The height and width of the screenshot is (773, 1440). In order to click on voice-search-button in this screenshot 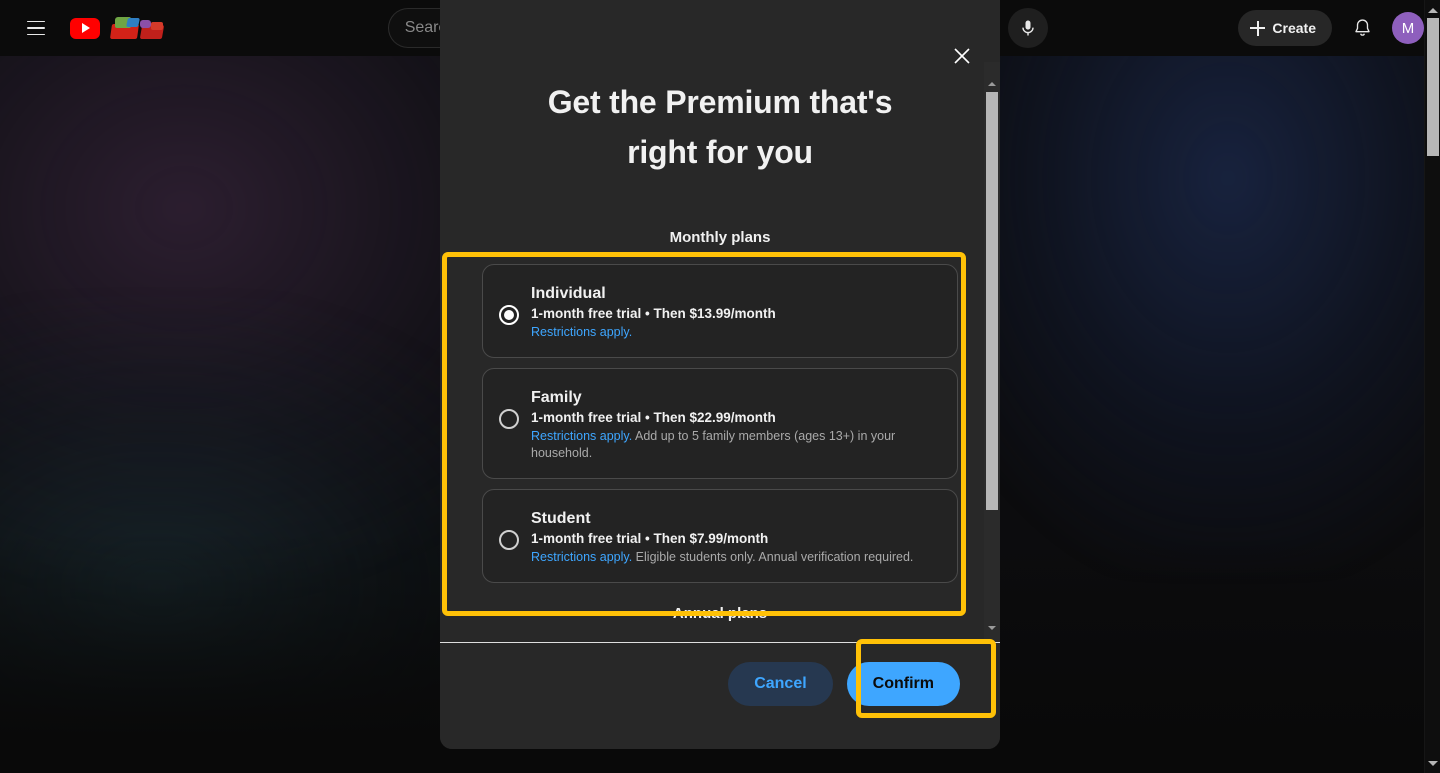, I will do `click(1027, 28)`.